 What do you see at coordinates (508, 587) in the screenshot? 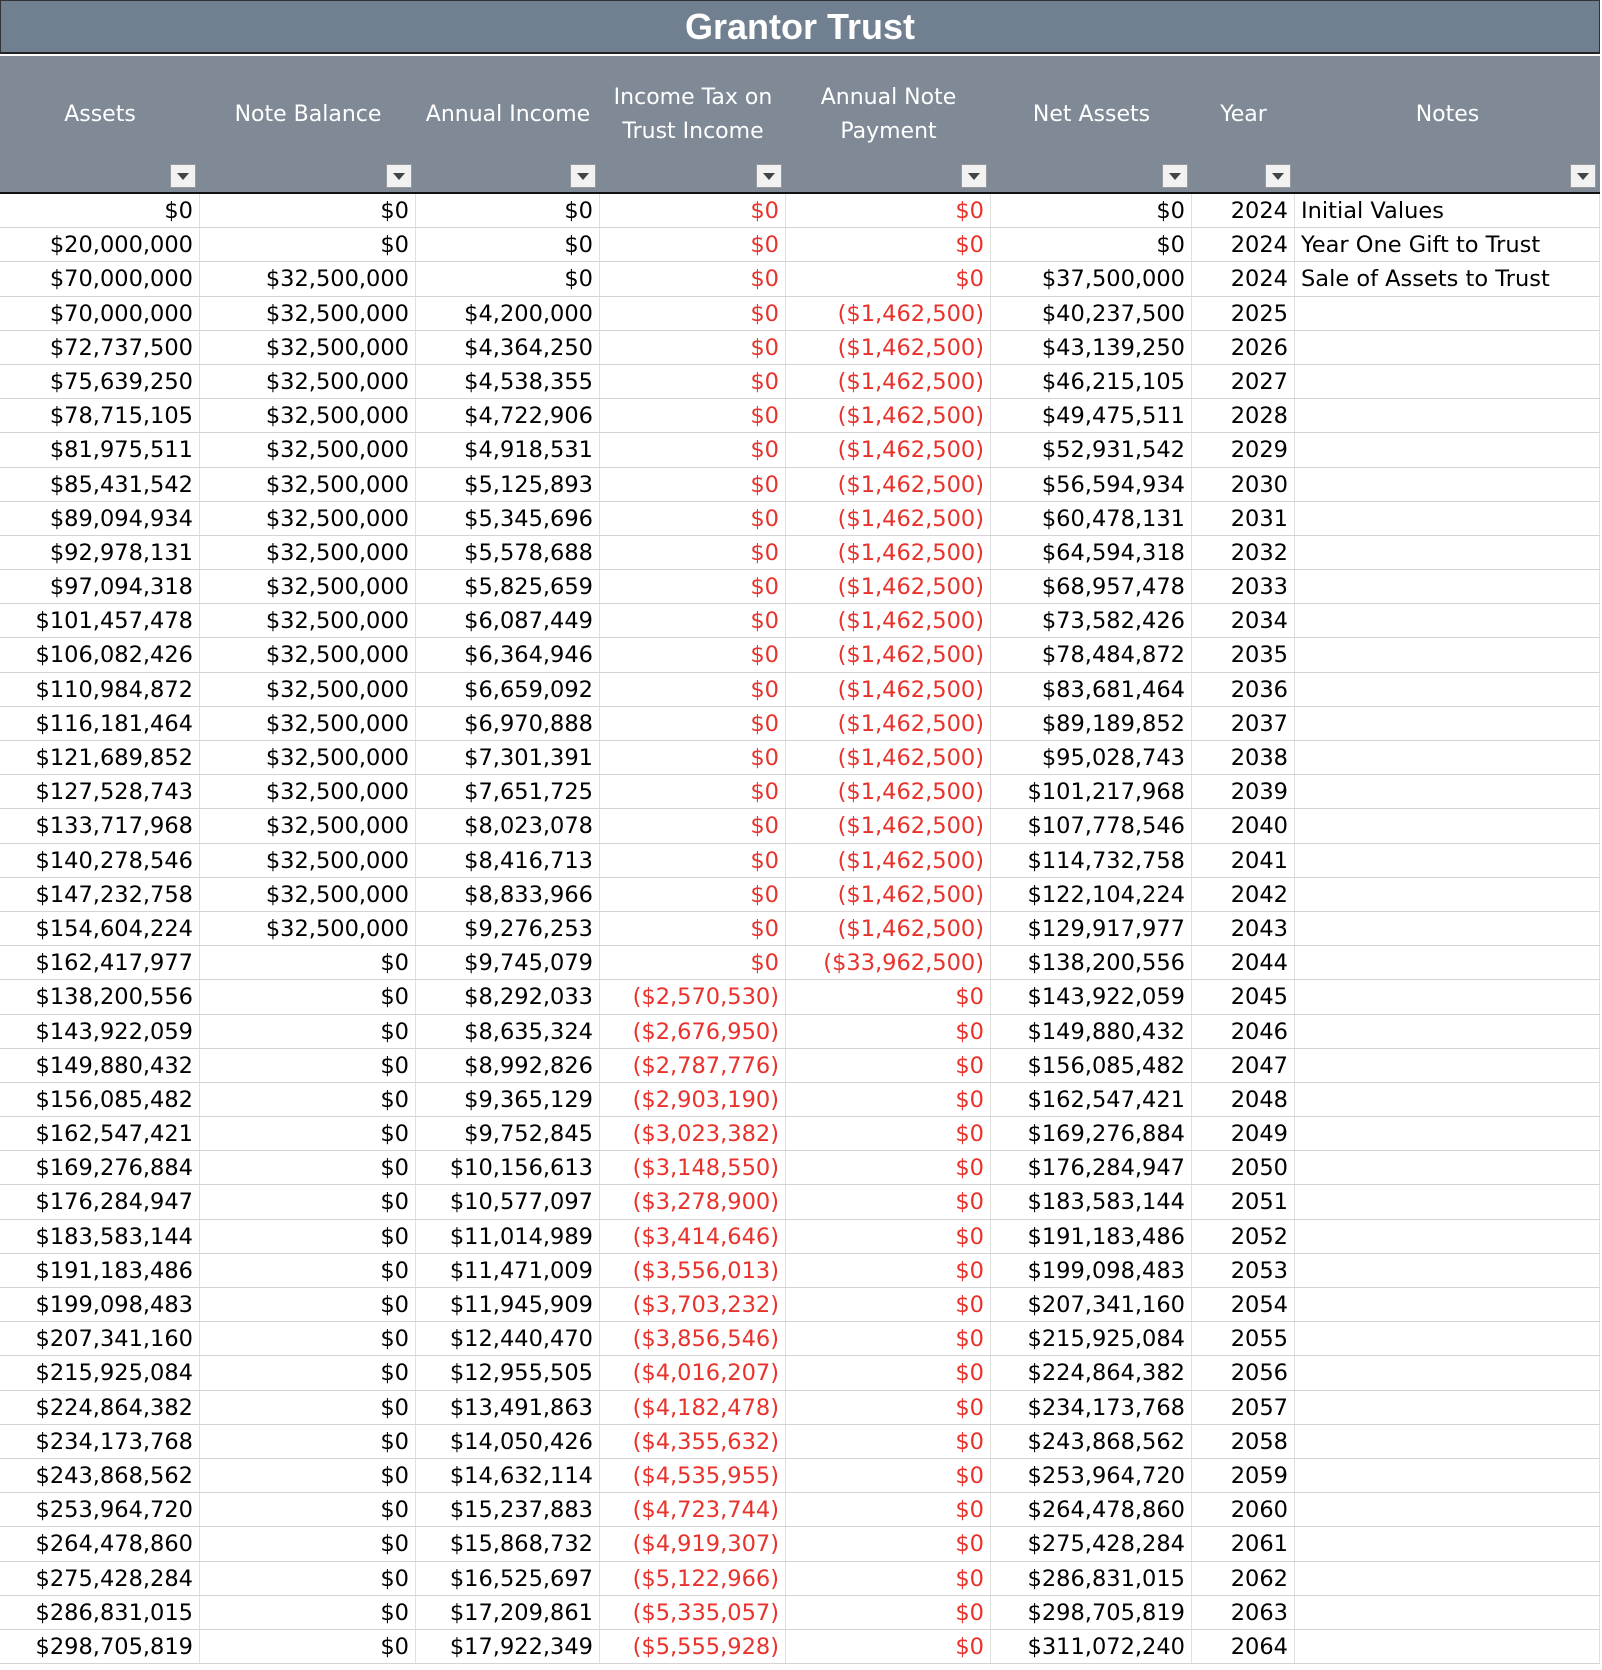
I see `cell-annual-income: $5,825,659` at bounding box center [508, 587].